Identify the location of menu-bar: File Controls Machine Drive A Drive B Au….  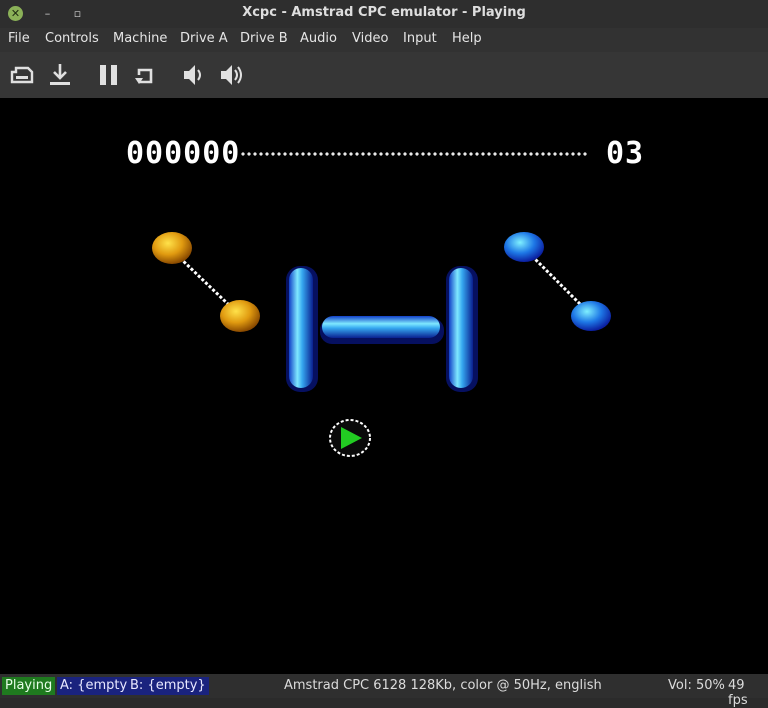
(384, 40).